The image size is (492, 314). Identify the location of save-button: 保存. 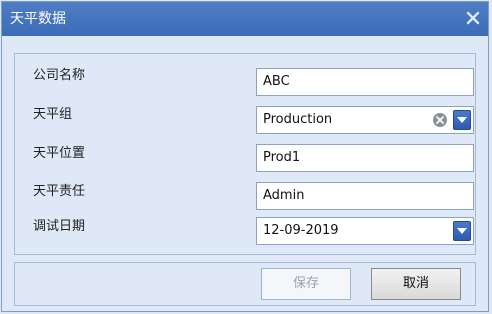
(306, 284).